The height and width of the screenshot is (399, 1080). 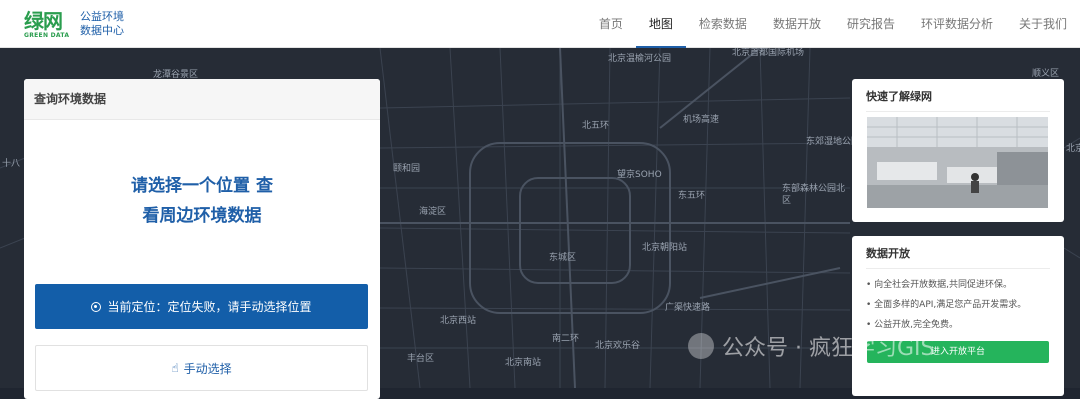 I want to click on map-label: 北五环, so click(x=596, y=126).